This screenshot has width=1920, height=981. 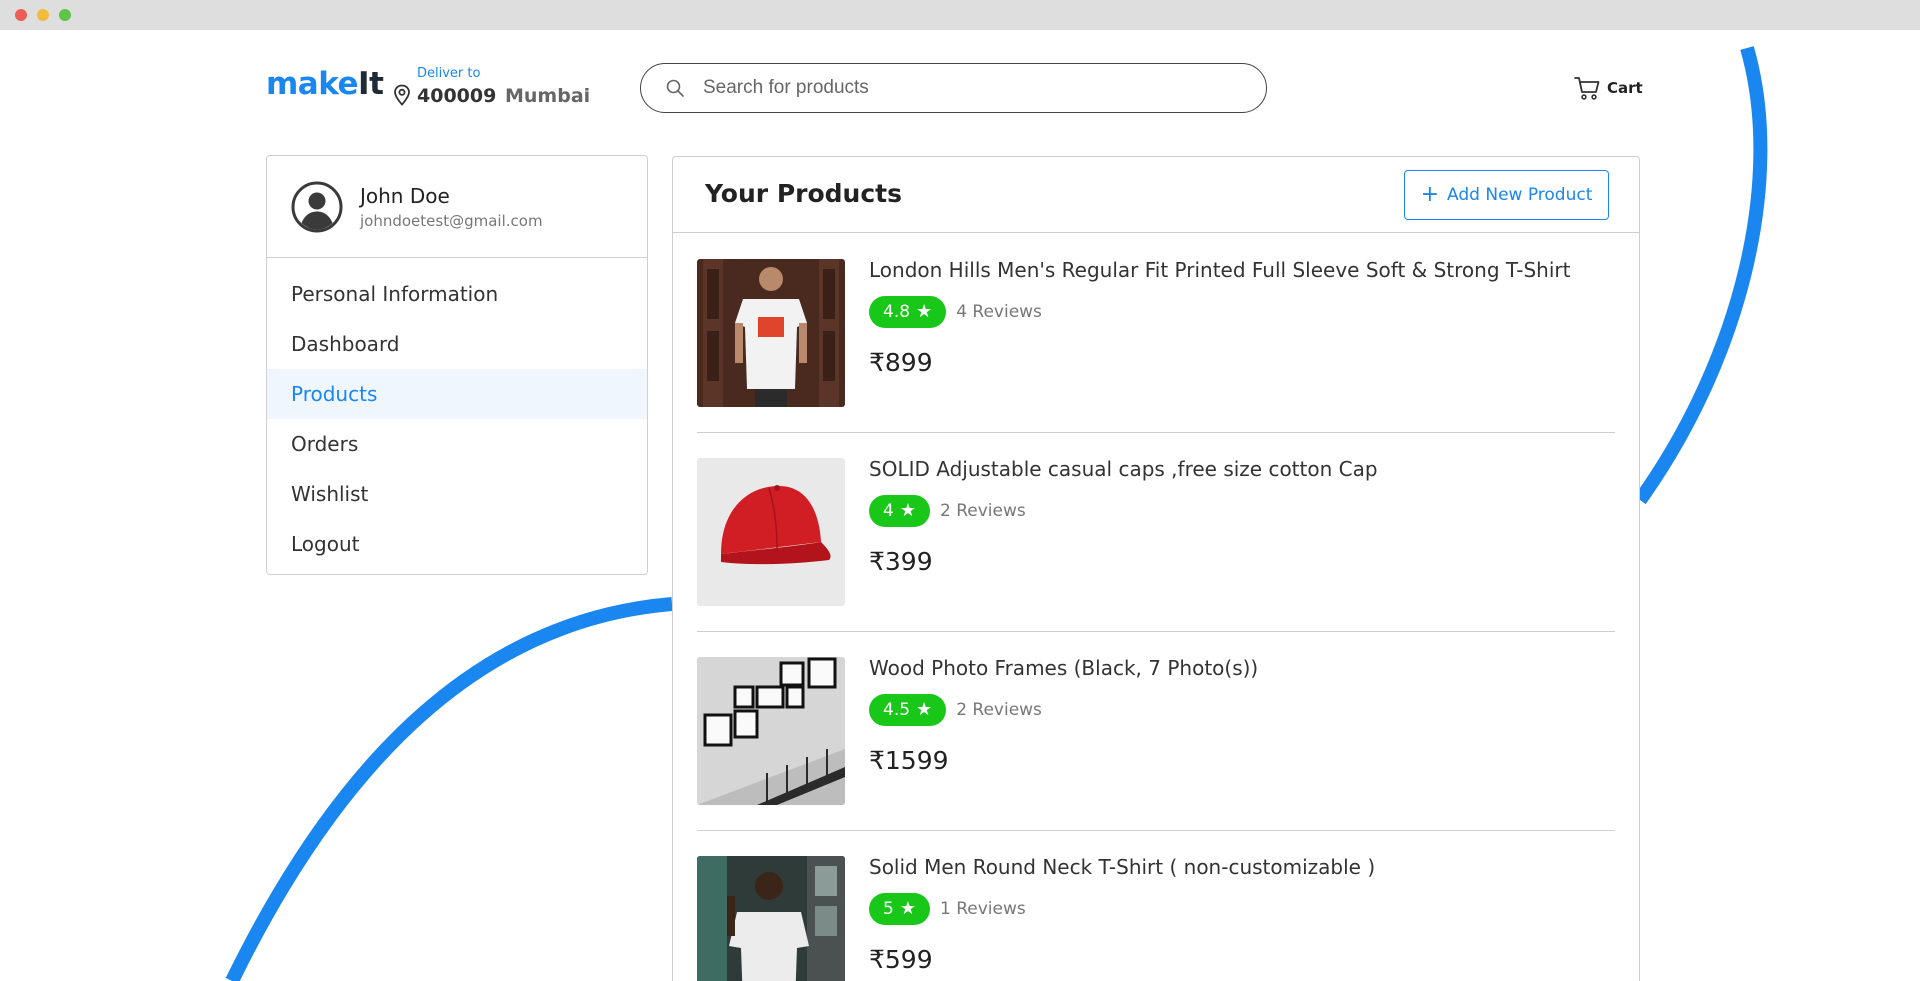 I want to click on sidebar-item-dashboard: Dashboard, so click(x=457, y=344).